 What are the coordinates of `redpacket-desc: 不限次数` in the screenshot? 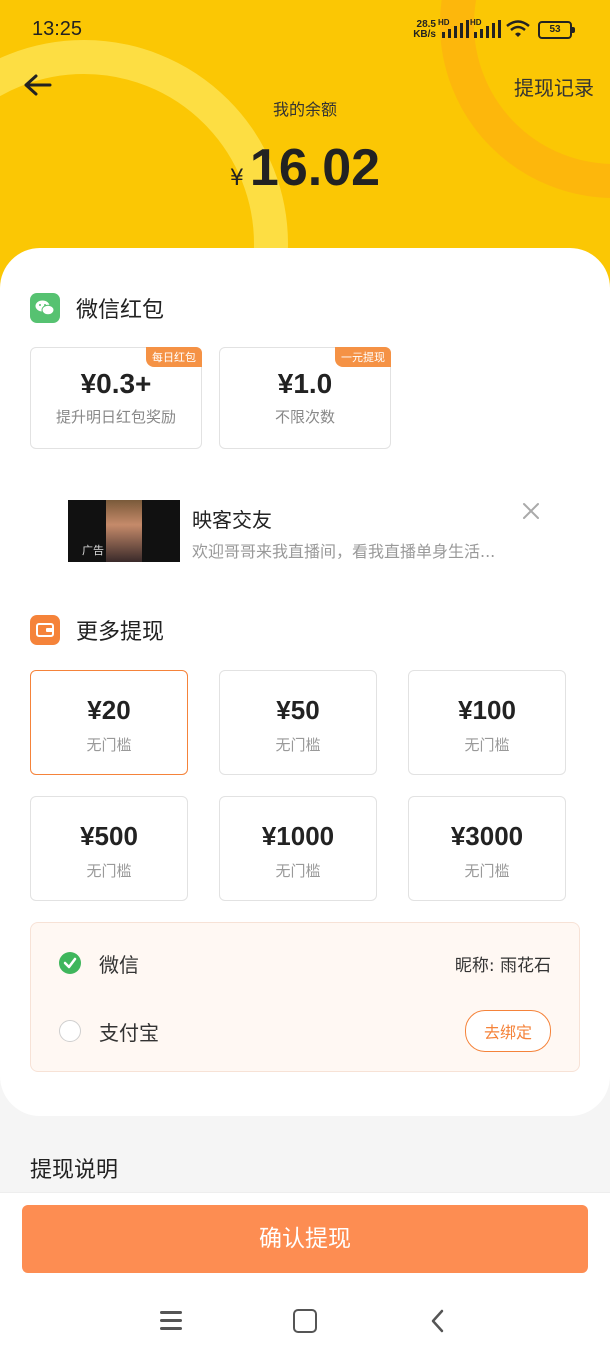 It's located at (304, 417).